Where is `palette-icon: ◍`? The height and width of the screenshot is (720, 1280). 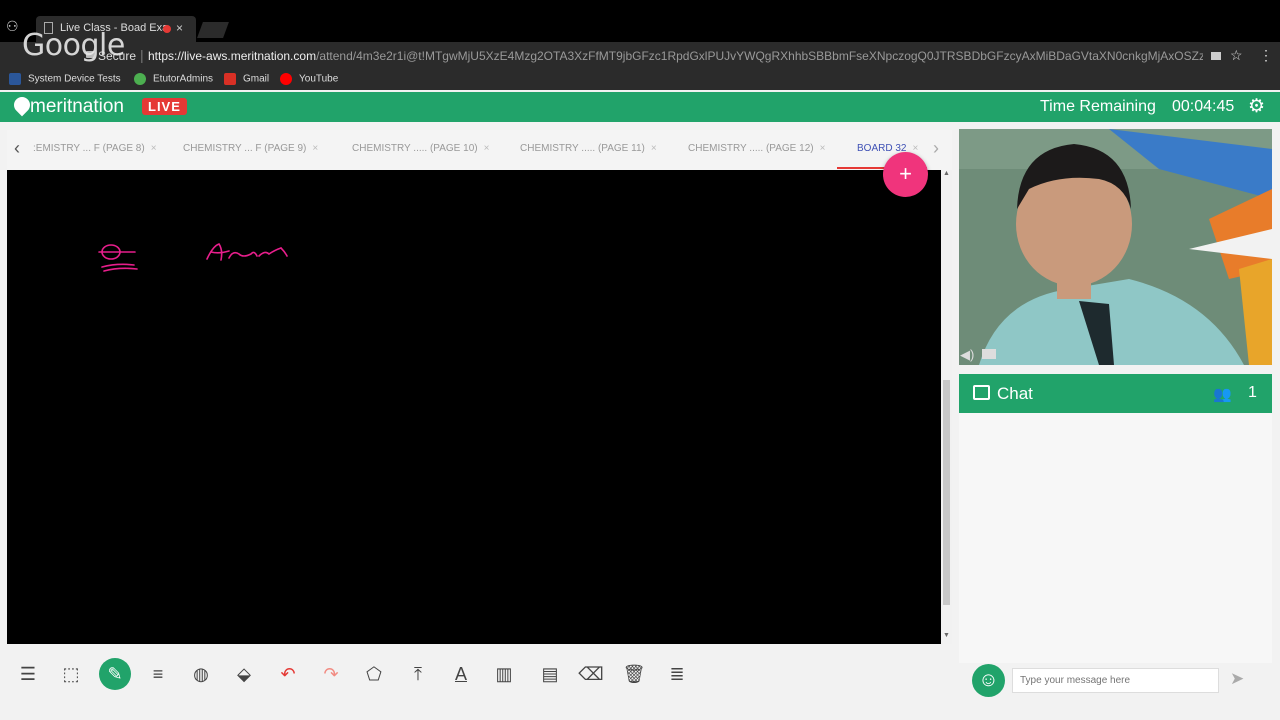
palette-icon: ◍ is located at coordinates (201, 674).